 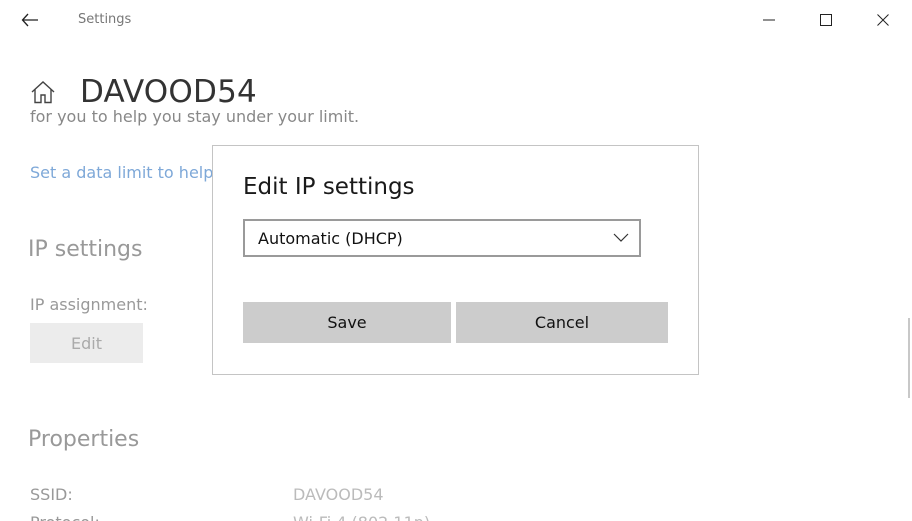 I want to click on protocol-label: Protocol:, so click(x=65, y=517).